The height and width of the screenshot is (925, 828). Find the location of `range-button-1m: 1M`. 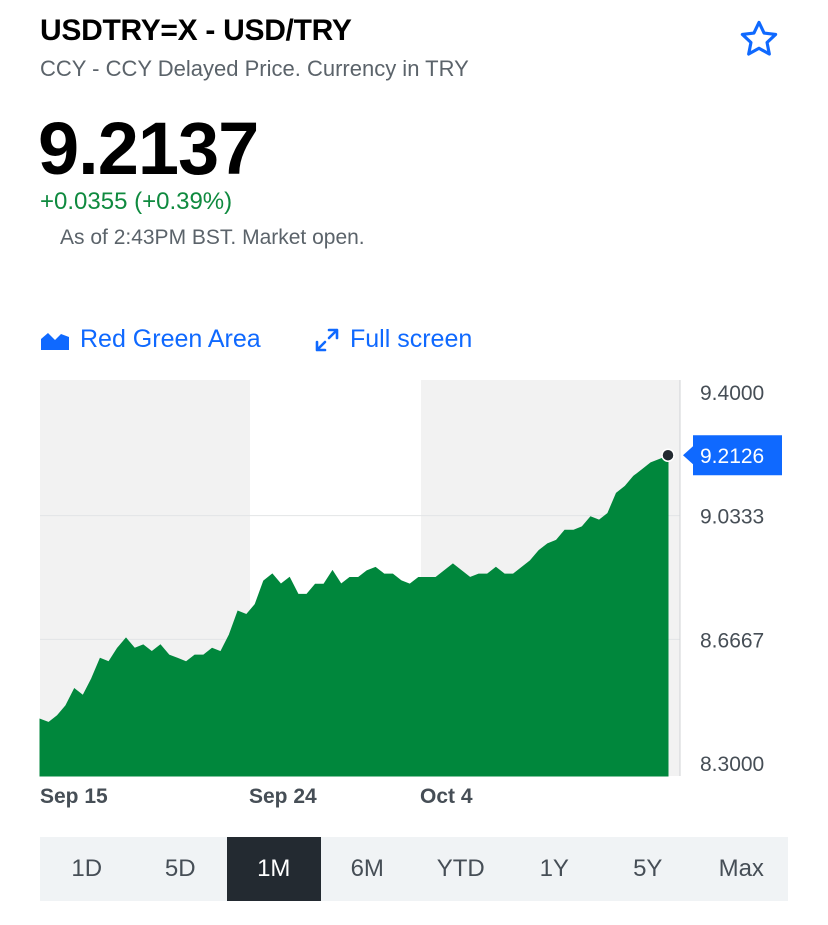

range-button-1m: 1M is located at coordinates (274, 869).